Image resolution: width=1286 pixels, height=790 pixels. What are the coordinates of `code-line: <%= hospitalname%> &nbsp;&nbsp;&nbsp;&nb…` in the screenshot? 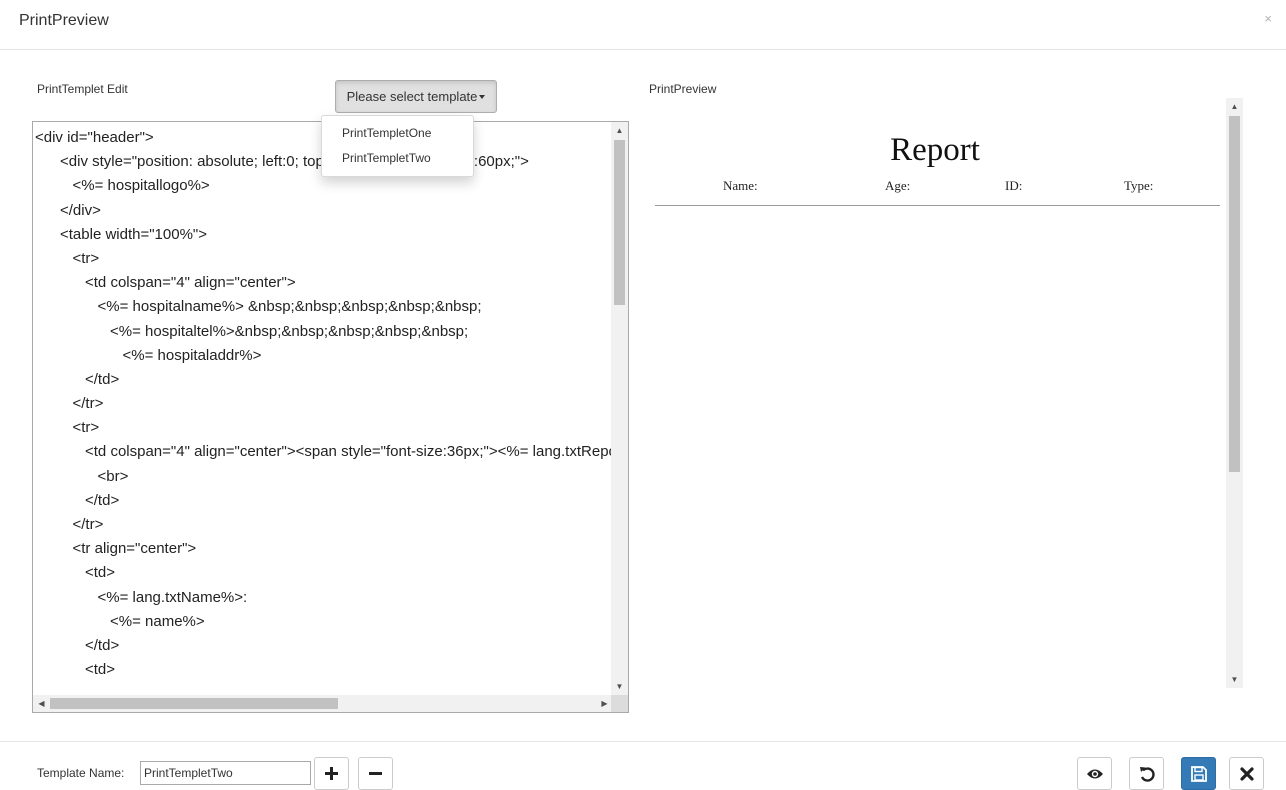 It's located at (258, 307).